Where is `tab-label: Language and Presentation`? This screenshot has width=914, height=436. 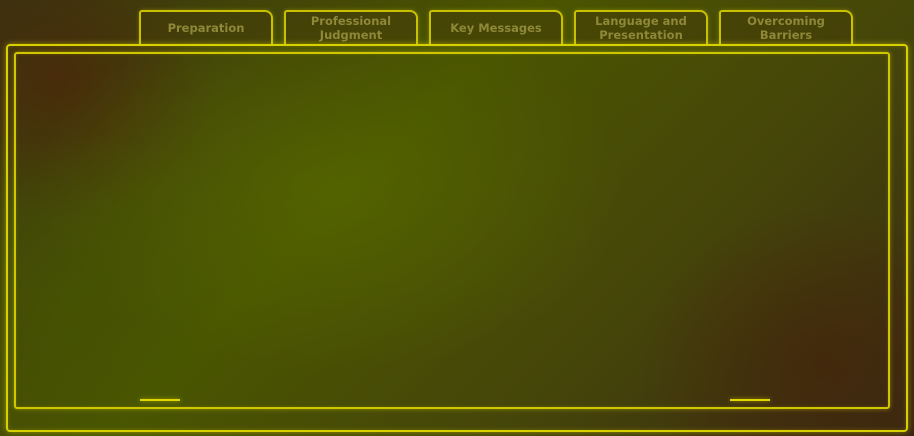
tab-label: Language and Presentation is located at coordinates (641, 28).